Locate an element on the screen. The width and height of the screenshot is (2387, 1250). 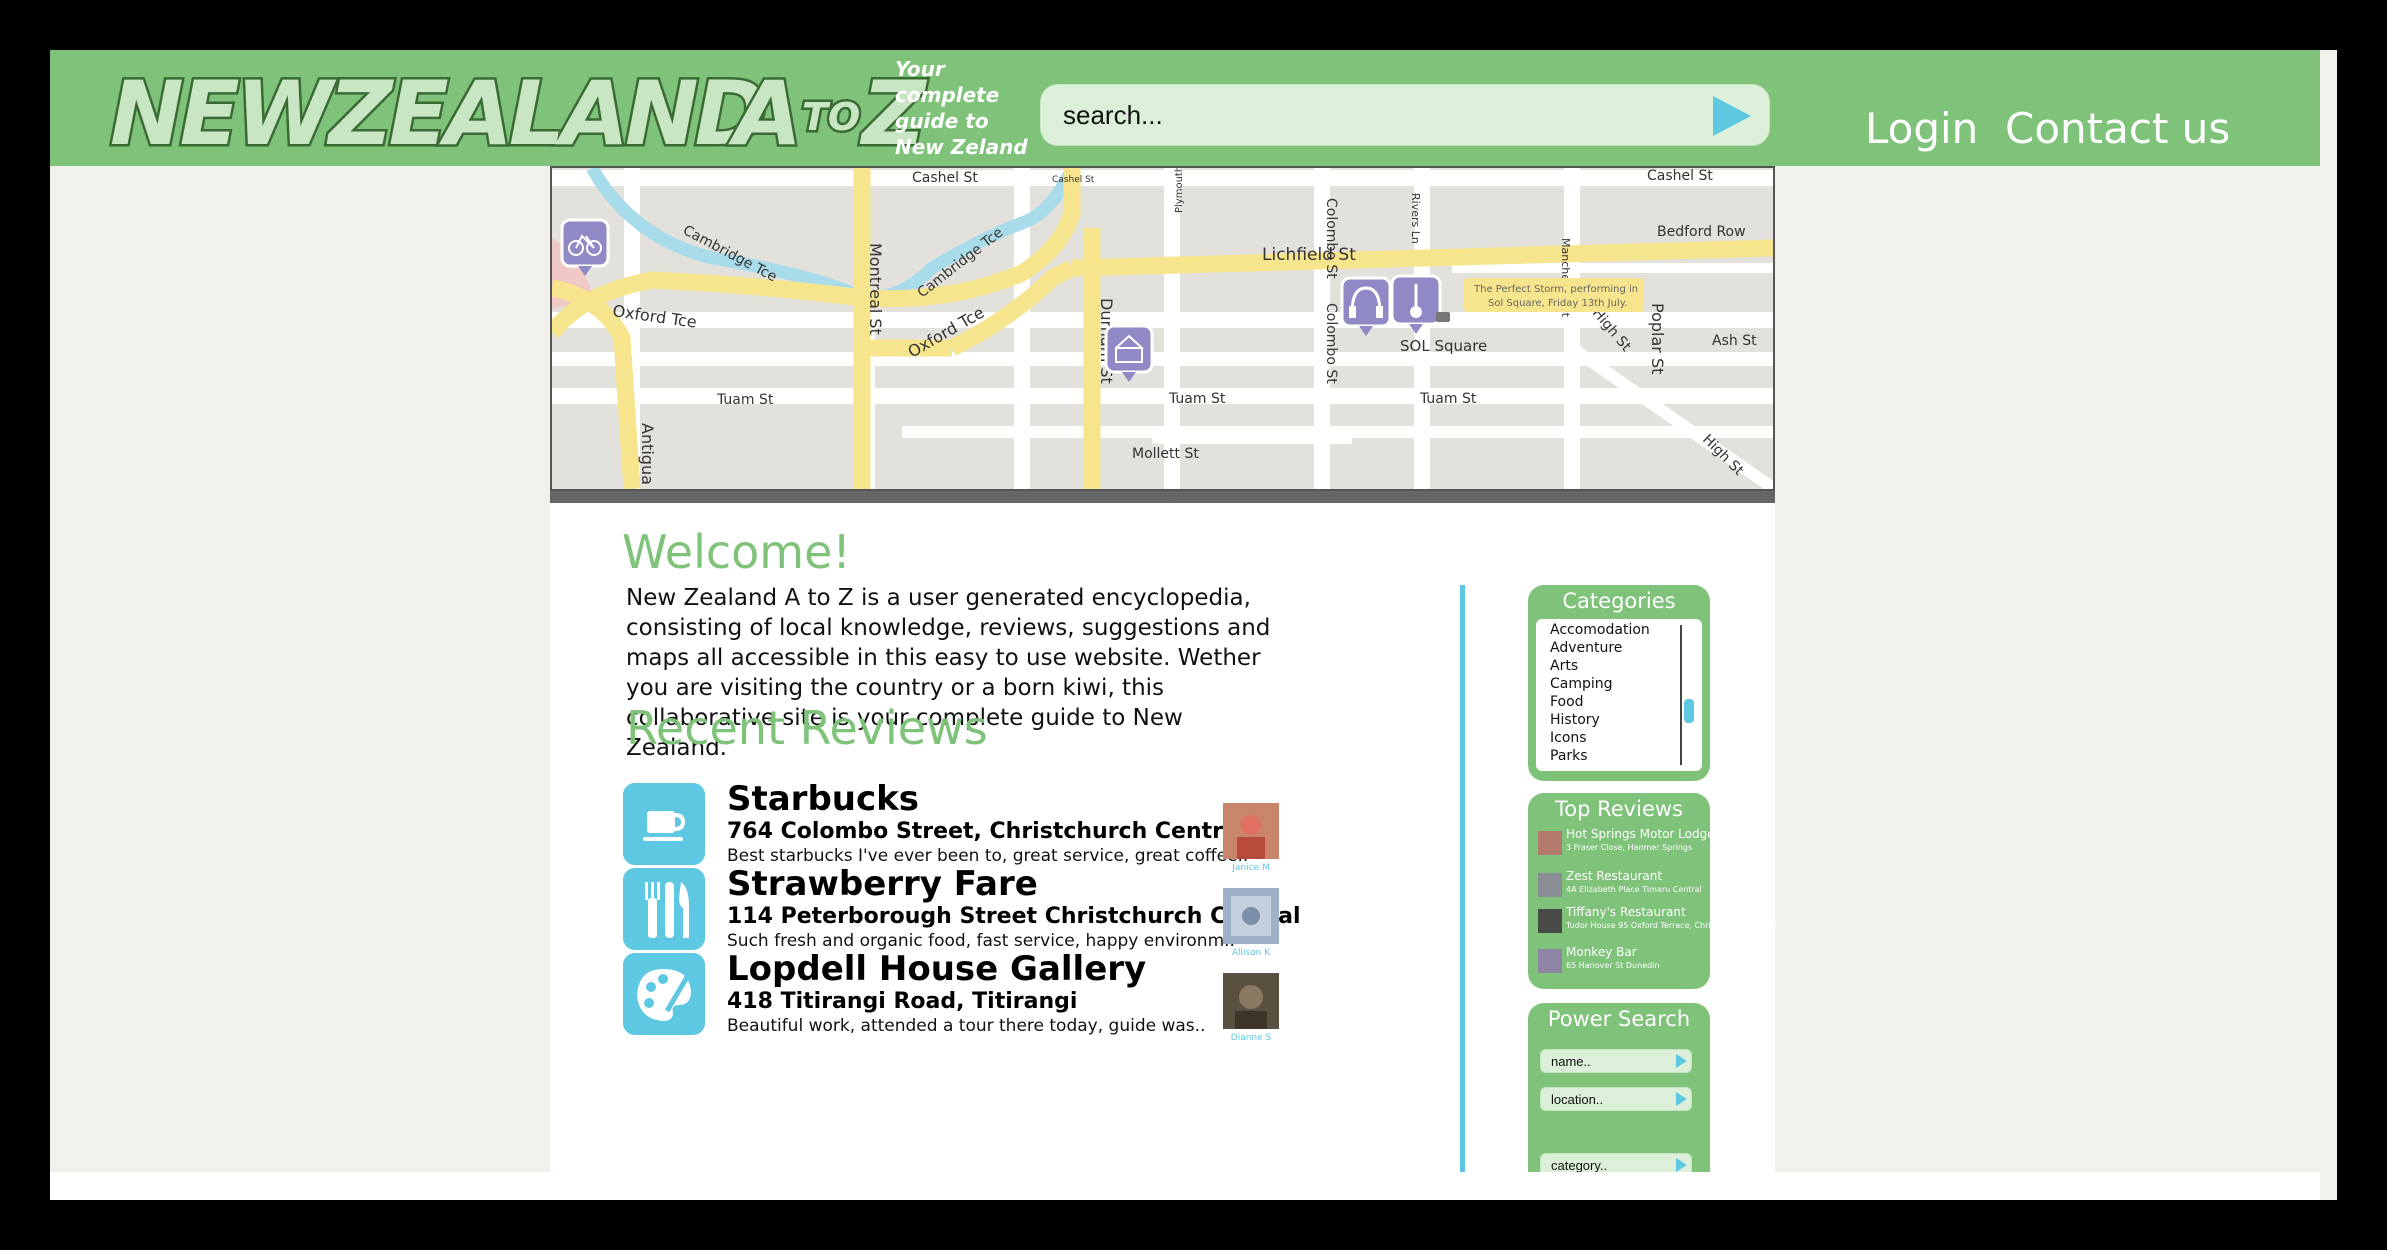
category-item: Parks is located at coordinates (1569, 756).